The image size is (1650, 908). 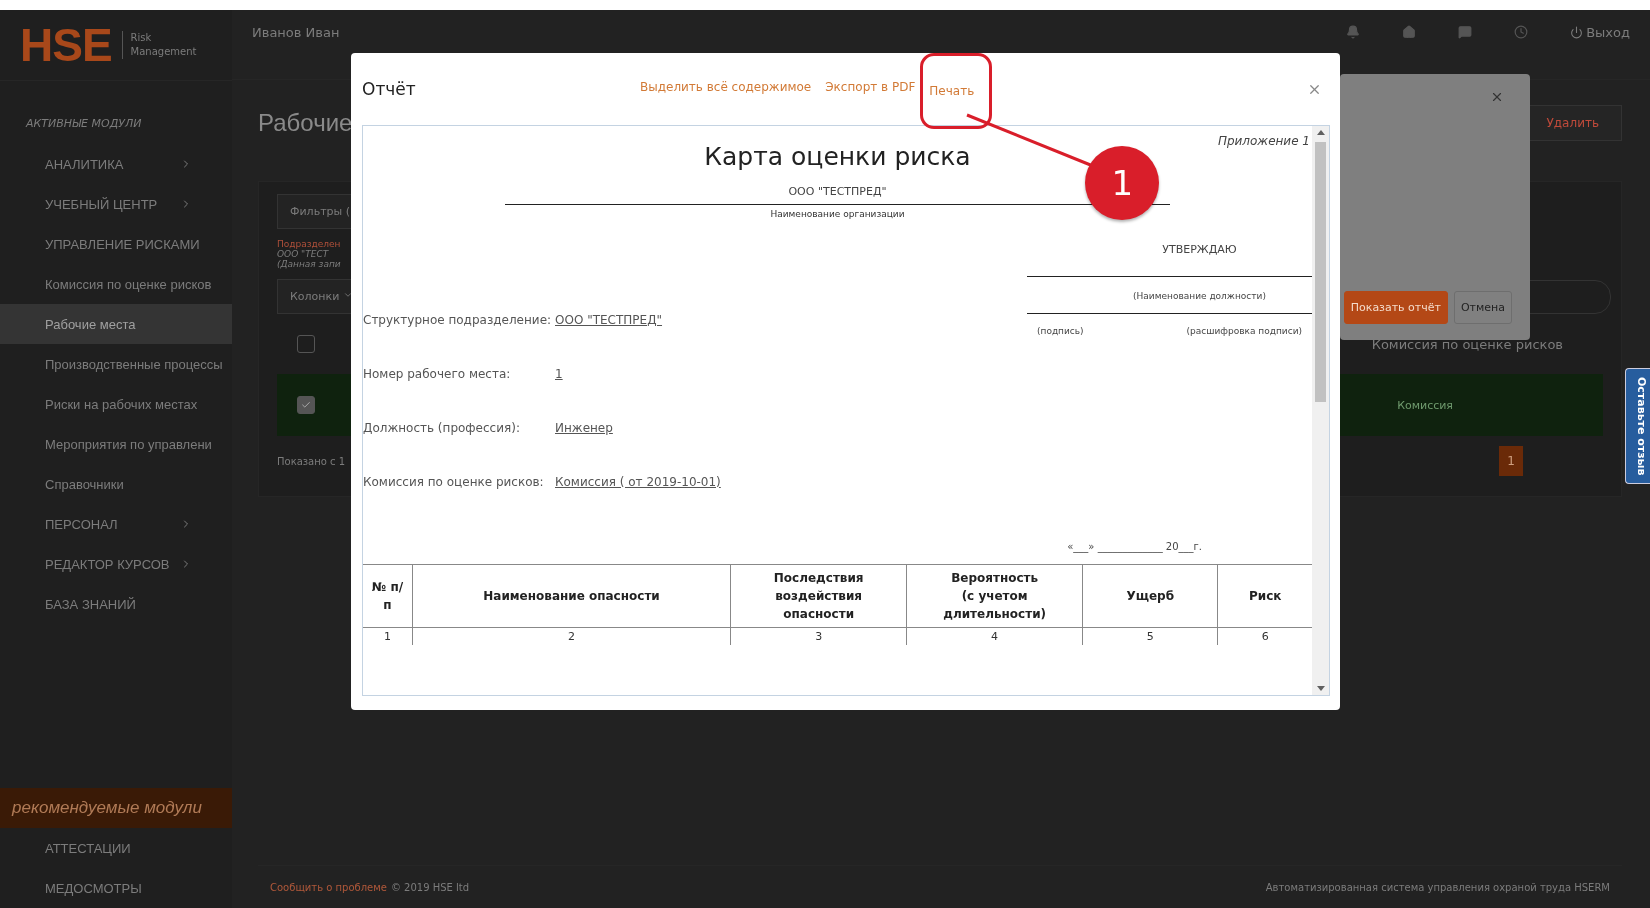 What do you see at coordinates (1150, 636) in the screenshot?
I see `table-cell: 5` at bounding box center [1150, 636].